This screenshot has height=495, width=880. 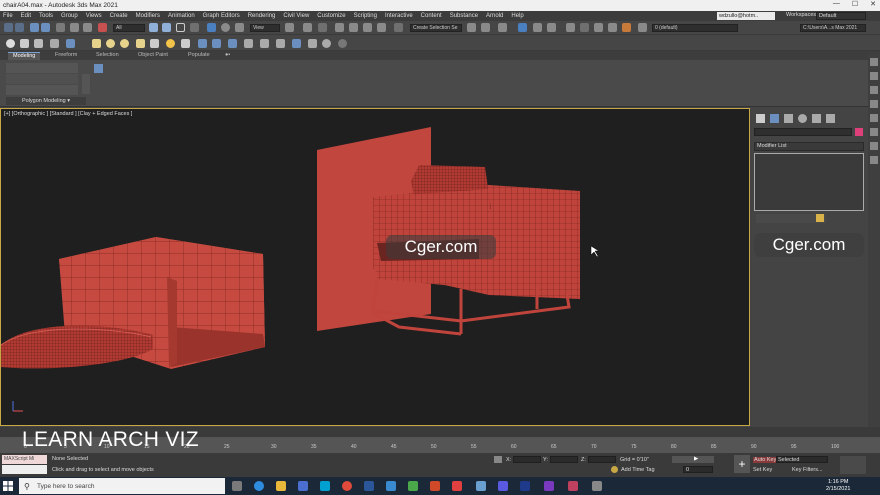 I want to click on undo-icon, so click(x=8, y=27).